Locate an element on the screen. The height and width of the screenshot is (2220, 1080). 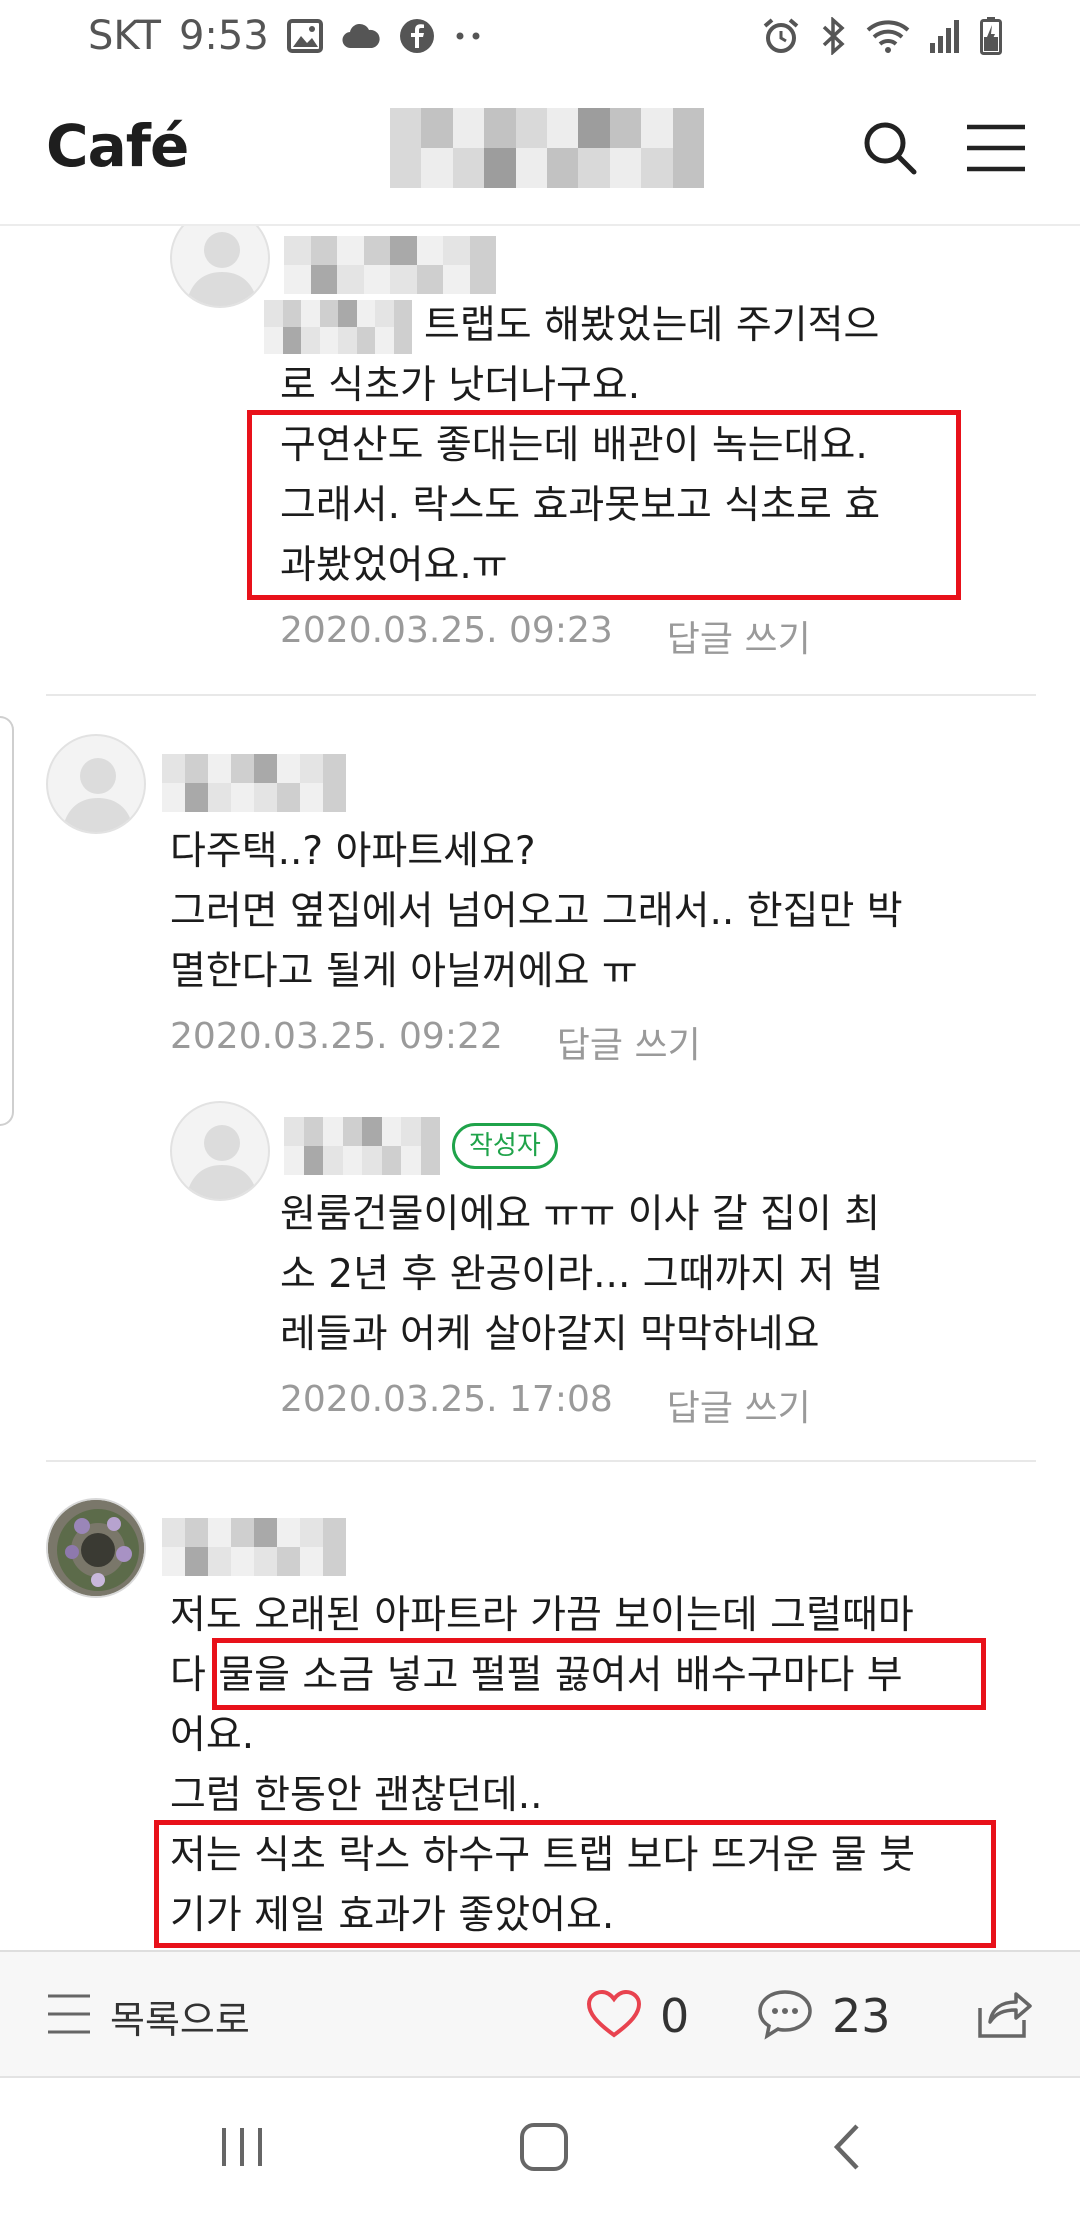
menu-button is located at coordinates (996, 150).